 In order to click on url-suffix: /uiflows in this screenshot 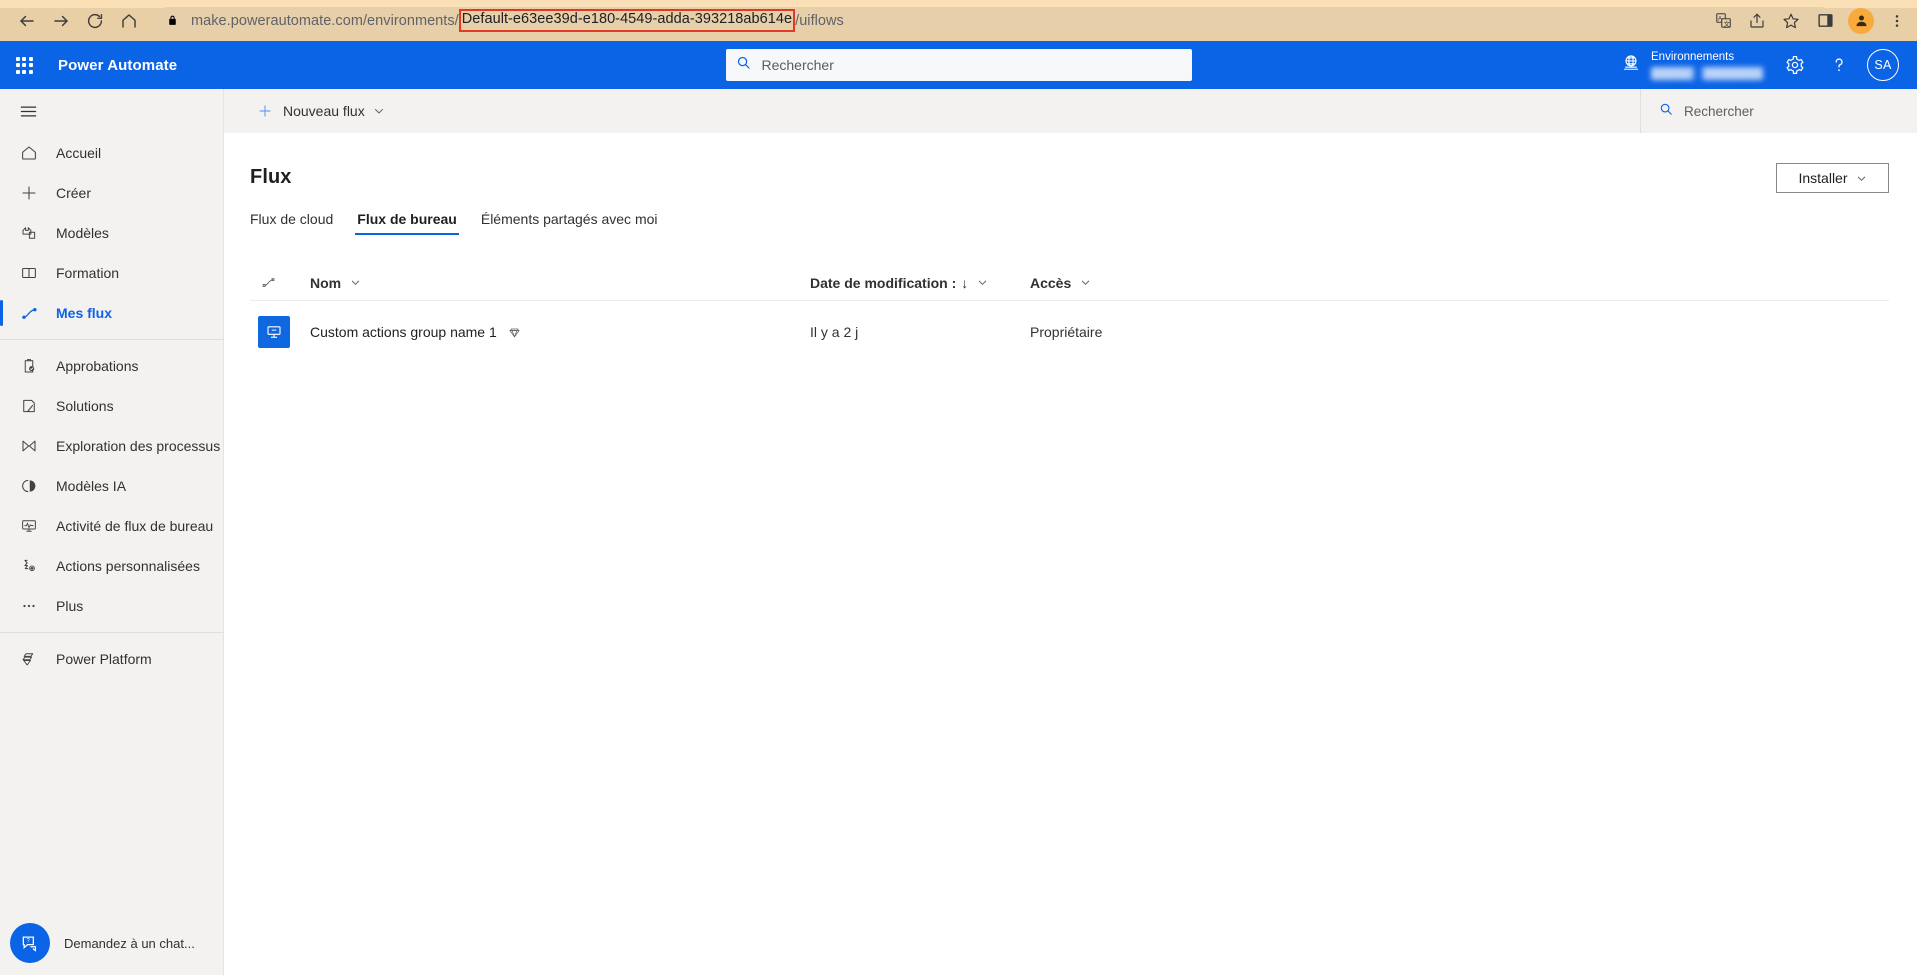, I will do `click(819, 20)`.